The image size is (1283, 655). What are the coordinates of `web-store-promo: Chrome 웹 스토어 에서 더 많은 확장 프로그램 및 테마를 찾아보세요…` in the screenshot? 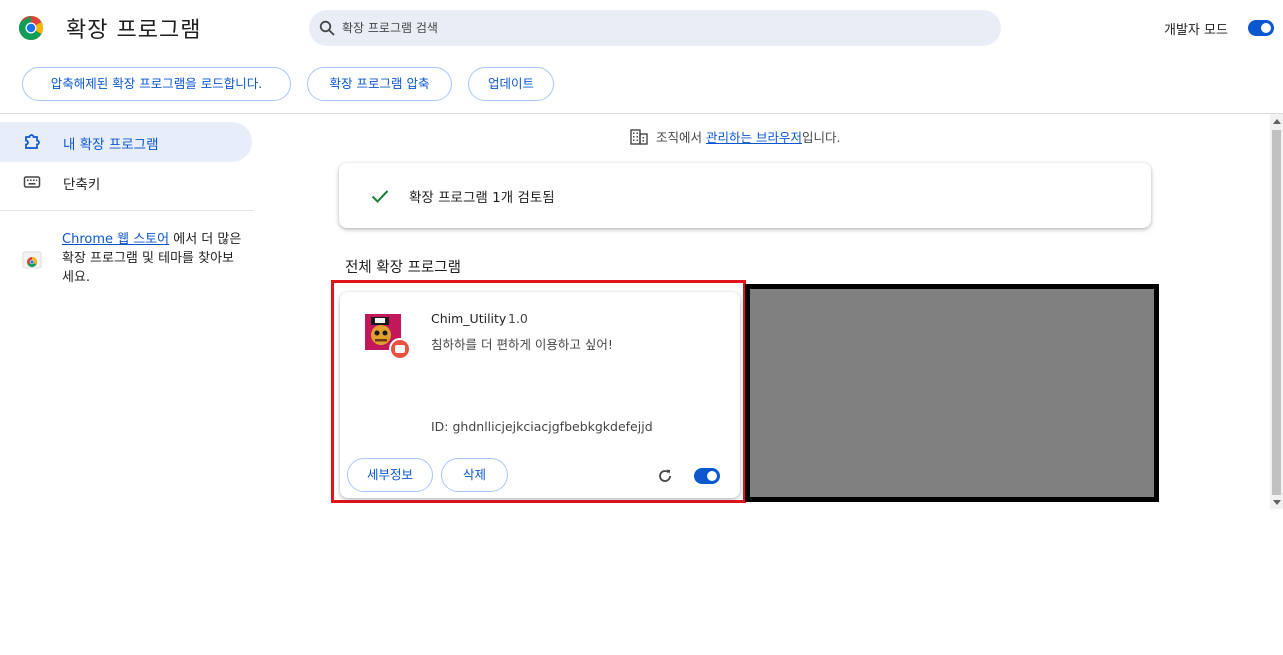 It's located at (152, 258).